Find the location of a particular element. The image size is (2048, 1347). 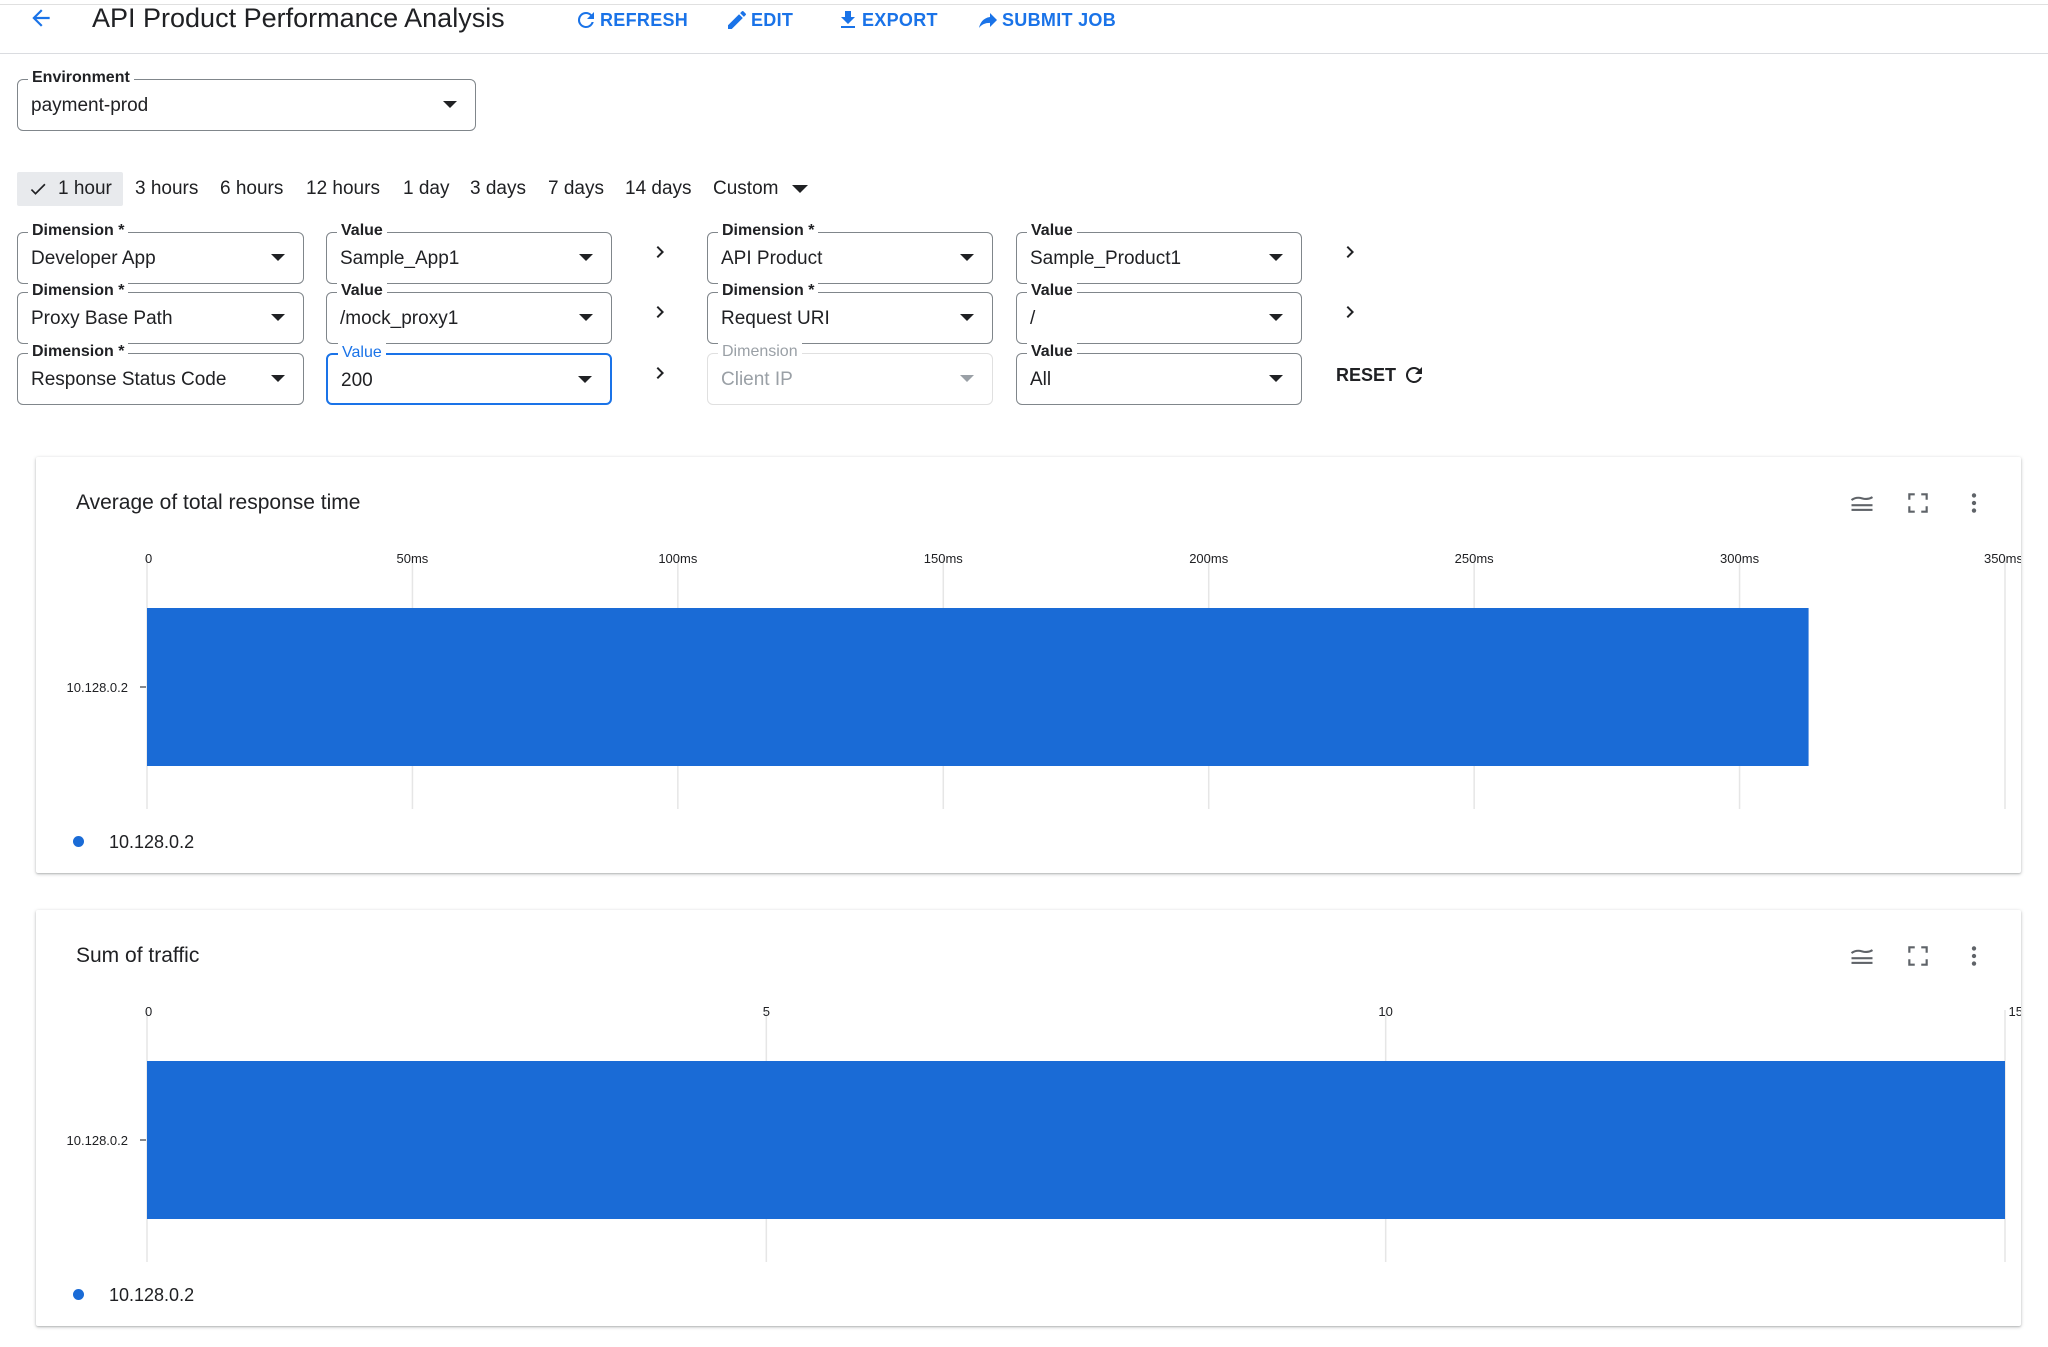

share-arrow-icon is located at coordinates (988, 20).